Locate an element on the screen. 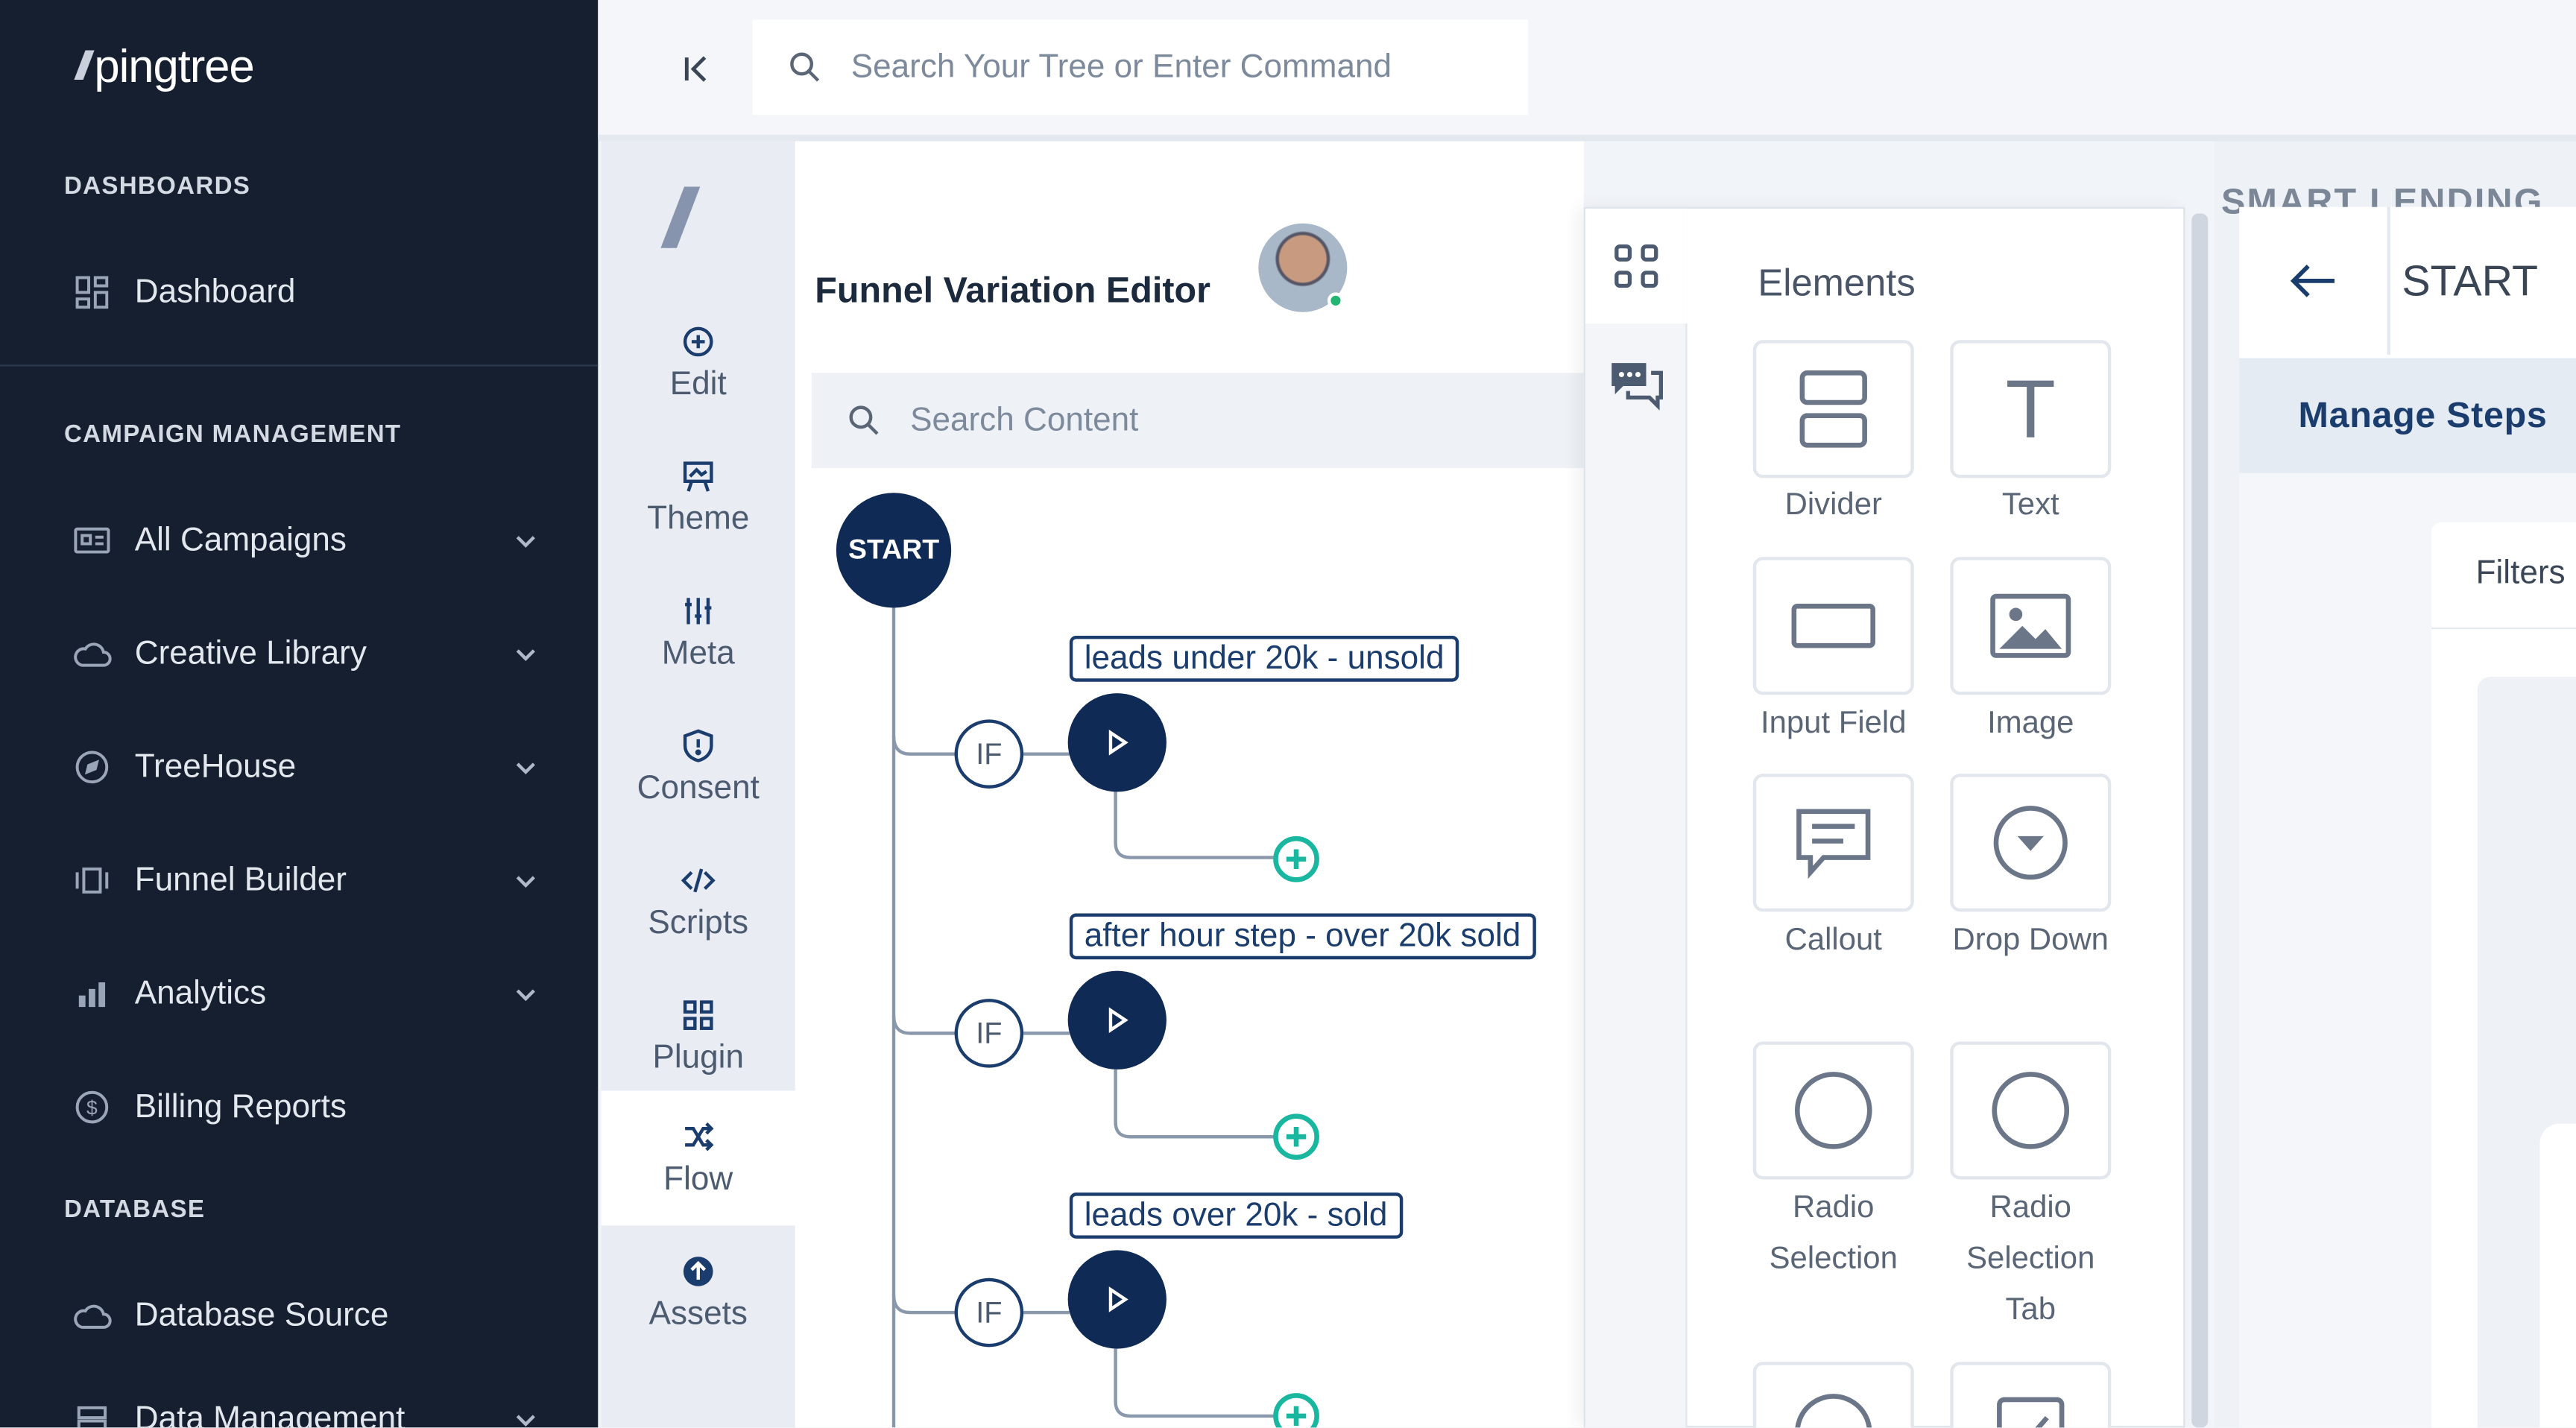 The width and height of the screenshot is (2576, 1428). image-icon is located at coordinates (2031, 625).